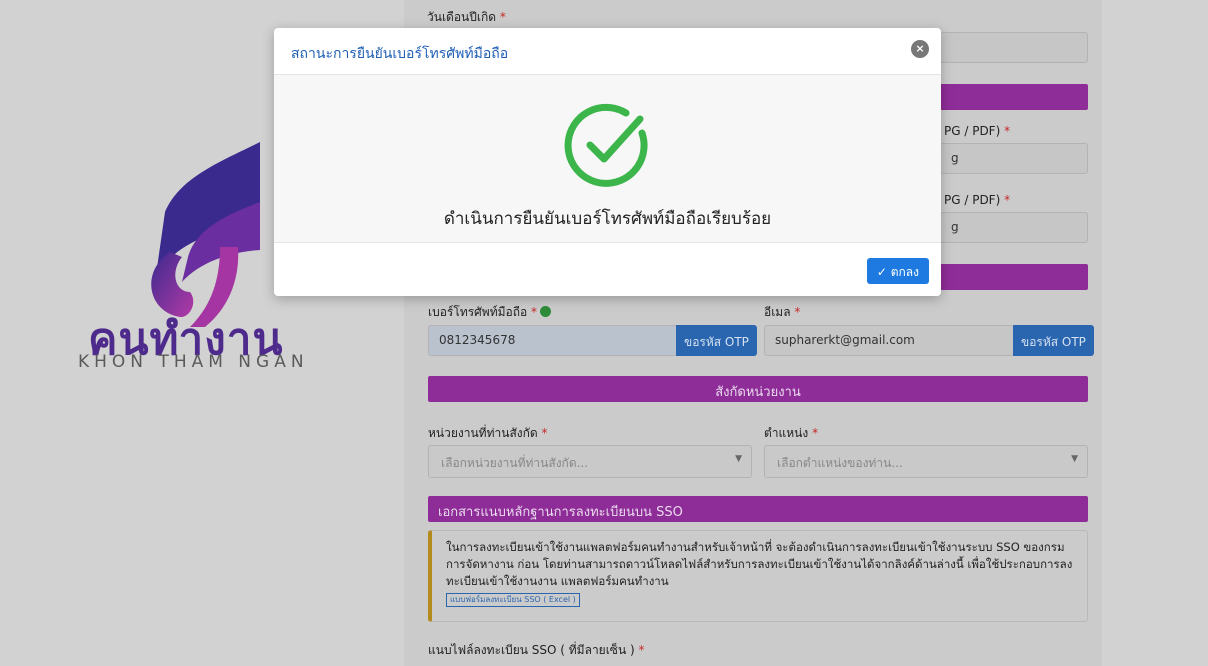  What do you see at coordinates (466, 17) in the screenshot?
I see `dob-label: วันเดือนปีเกิด *` at bounding box center [466, 17].